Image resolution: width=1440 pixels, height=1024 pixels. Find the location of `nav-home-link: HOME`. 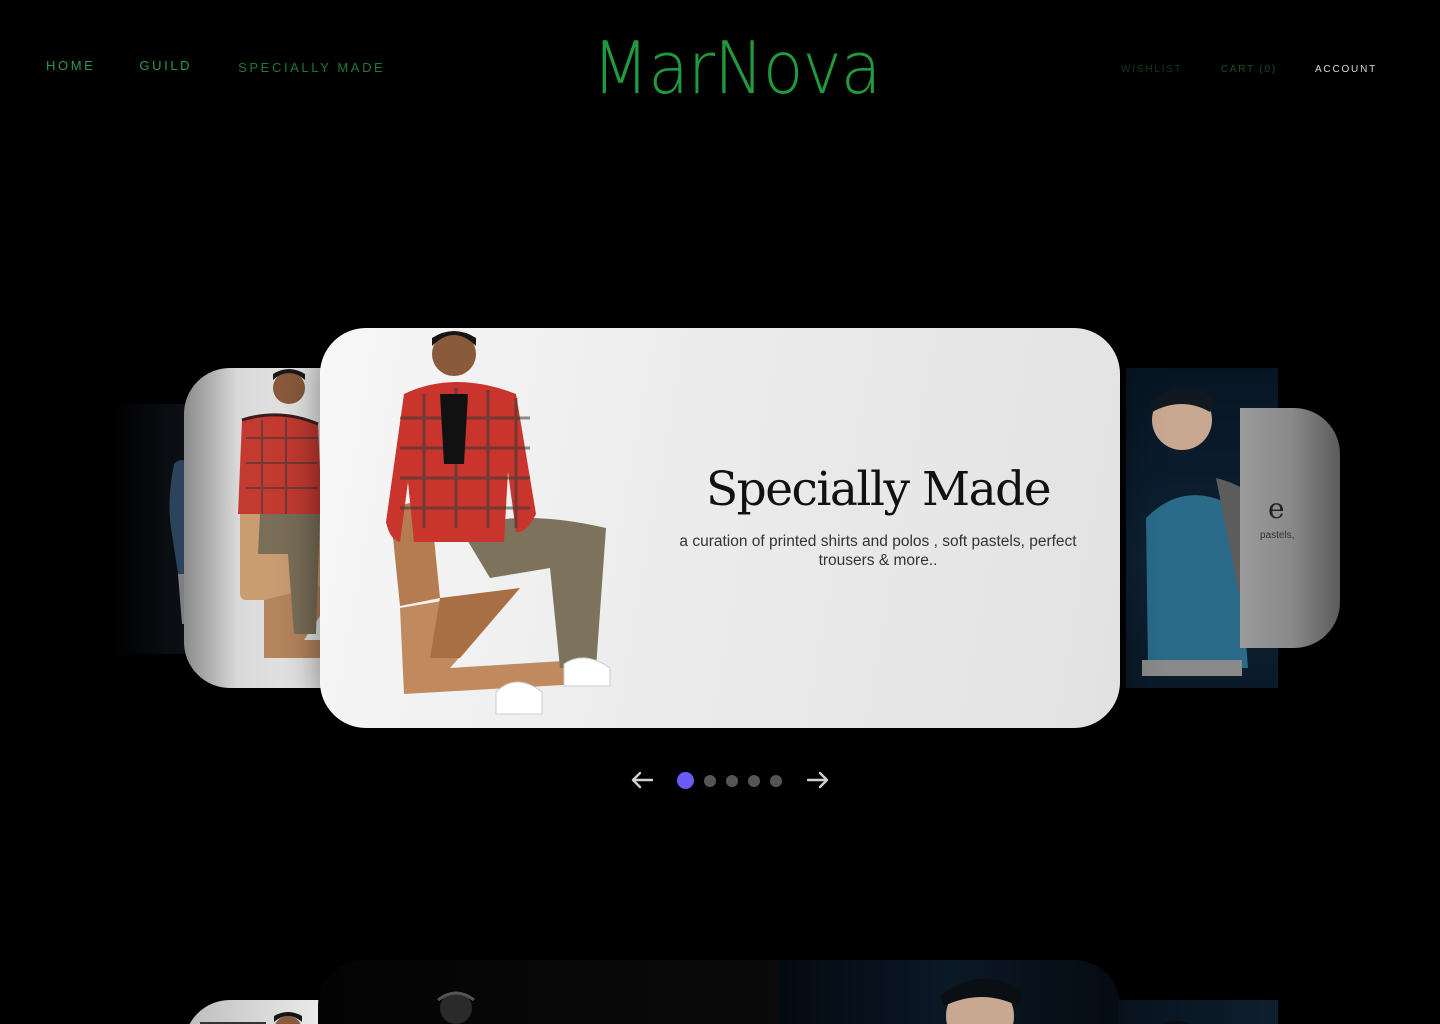

nav-home-link: HOME is located at coordinates (70, 65).